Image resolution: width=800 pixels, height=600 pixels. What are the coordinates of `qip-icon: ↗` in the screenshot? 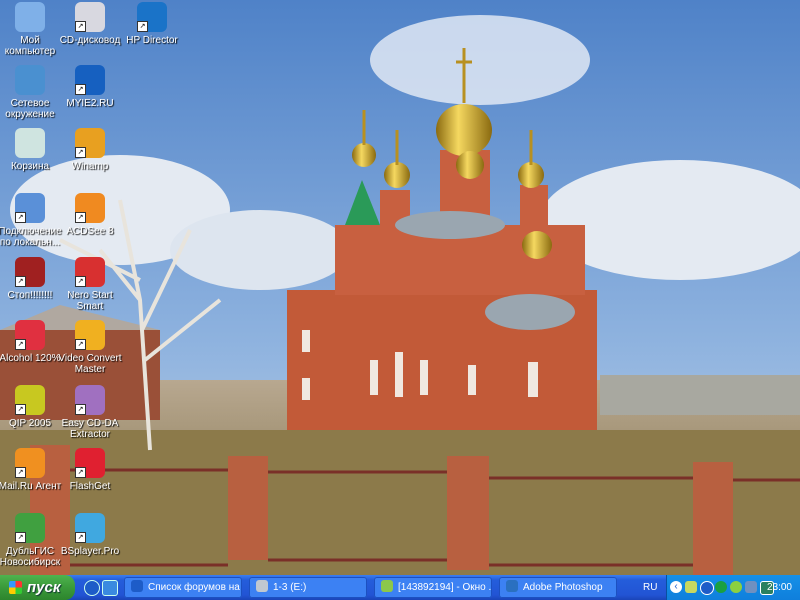 It's located at (30, 400).